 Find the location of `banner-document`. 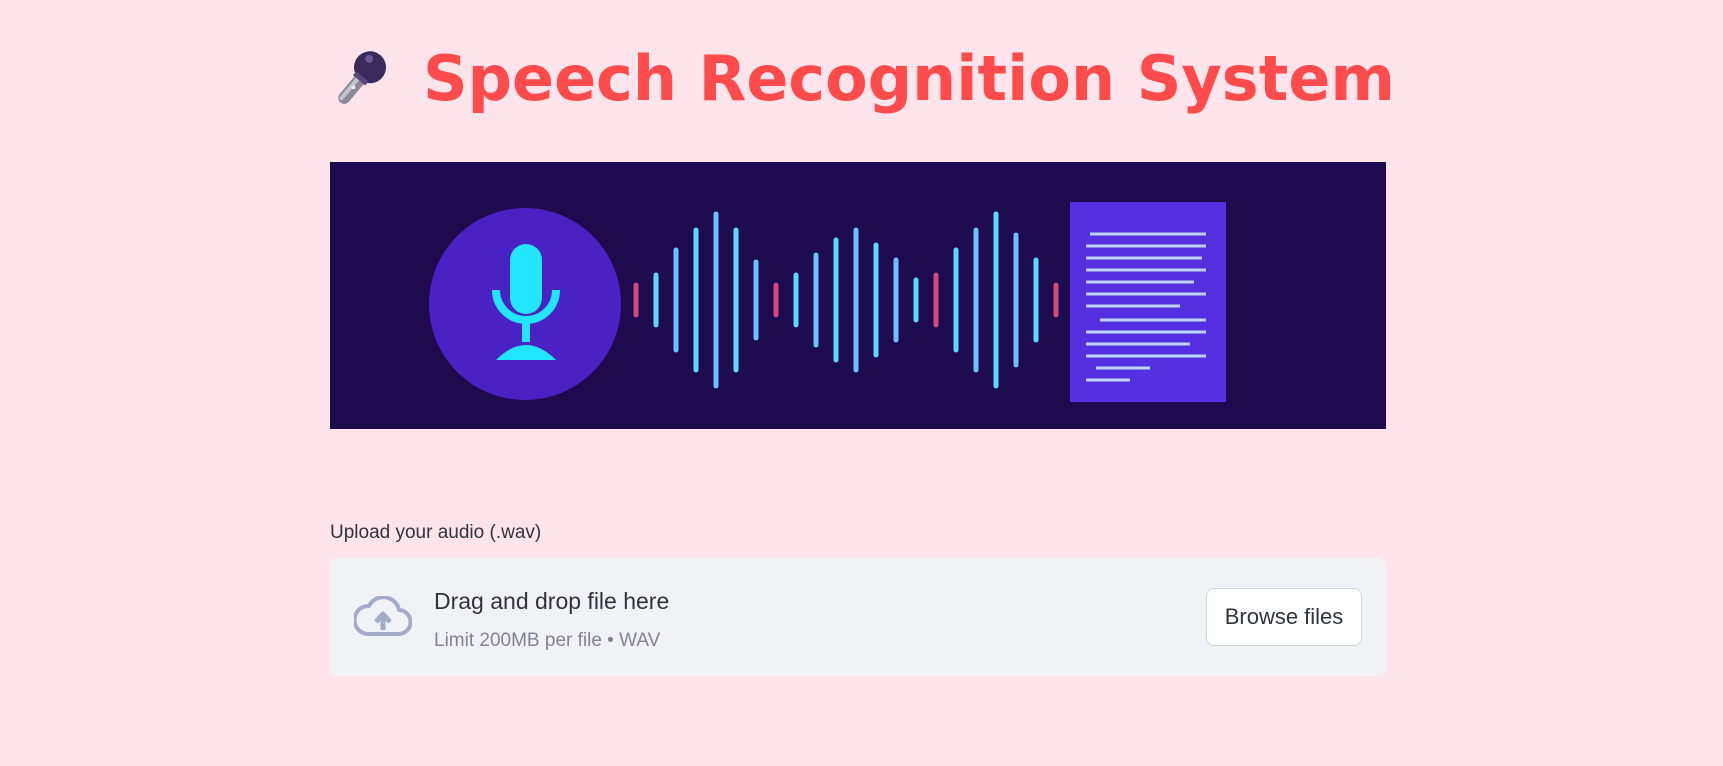

banner-document is located at coordinates (1148, 302).